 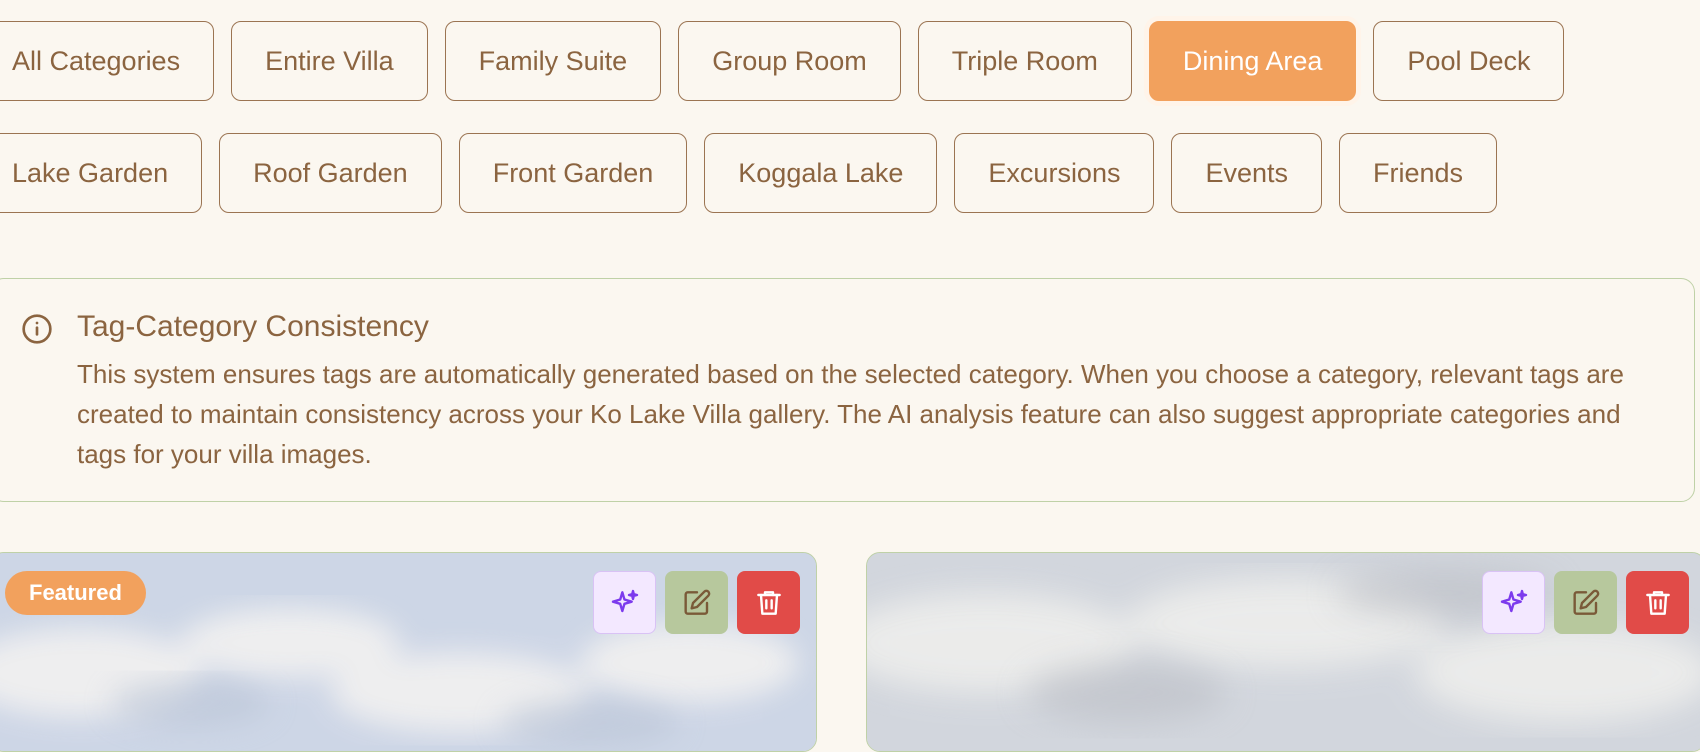 What do you see at coordinates (1418, 173) in the screenshot?
I see `filter-friends: Friends` at bounding box center [1418, 173].